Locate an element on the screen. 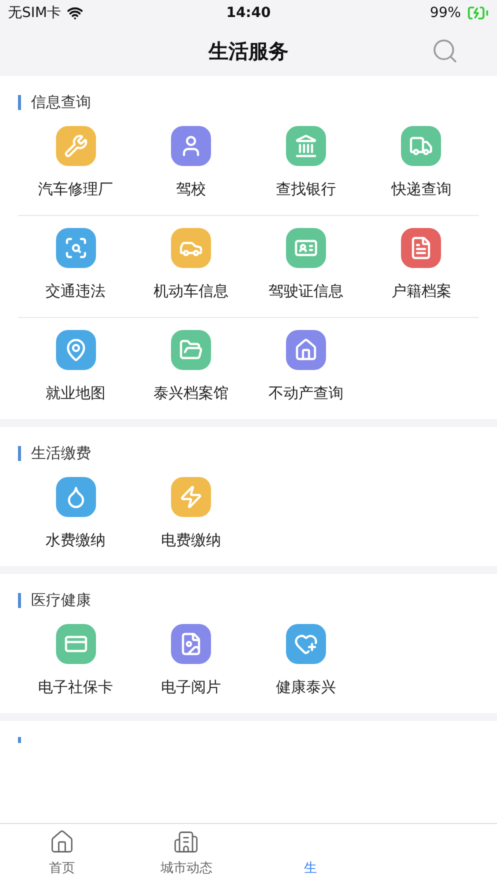 The image size is (497, 883). tab: 首页 is located at coordinates (62, 853).